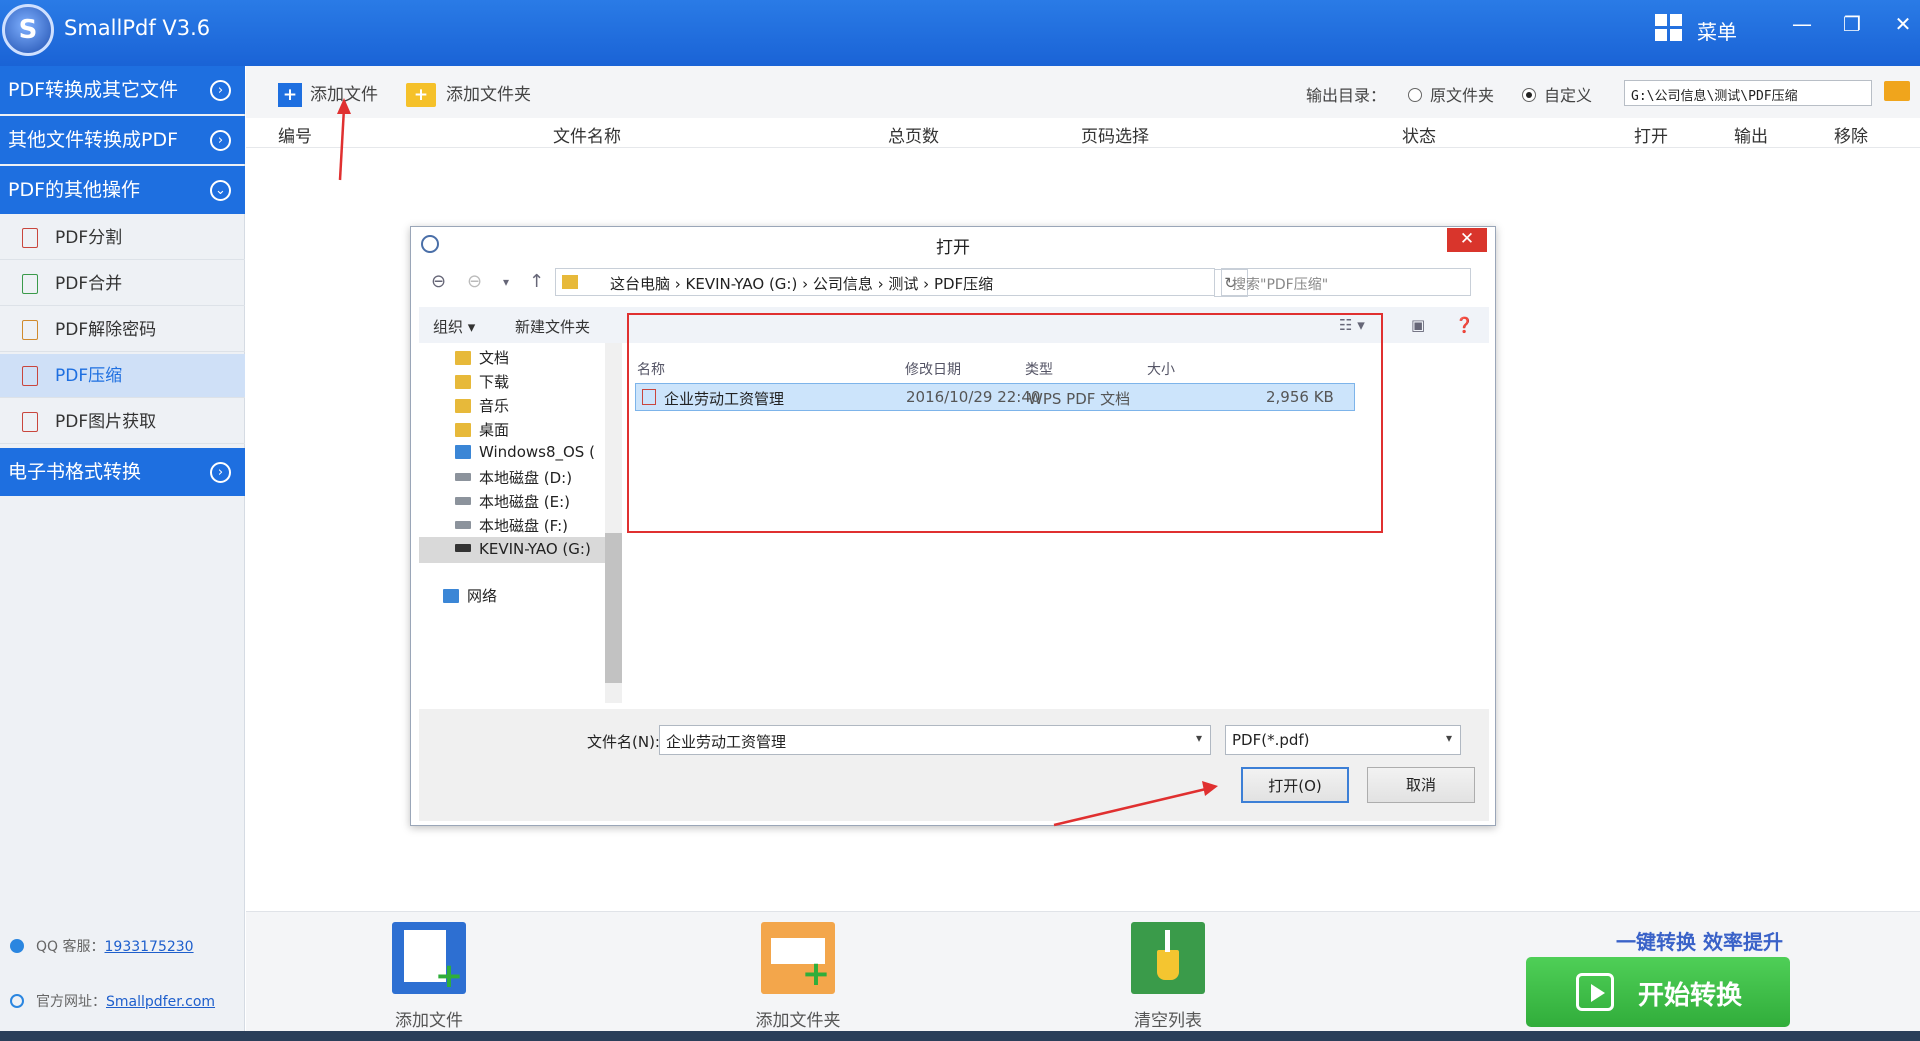 The width and height of the screenshot is (1920, 1041). What do you see at coordinates (1130, 807) in the screenshot?
I see `annotation-arrow-open` at bounding box center [1130, 807].